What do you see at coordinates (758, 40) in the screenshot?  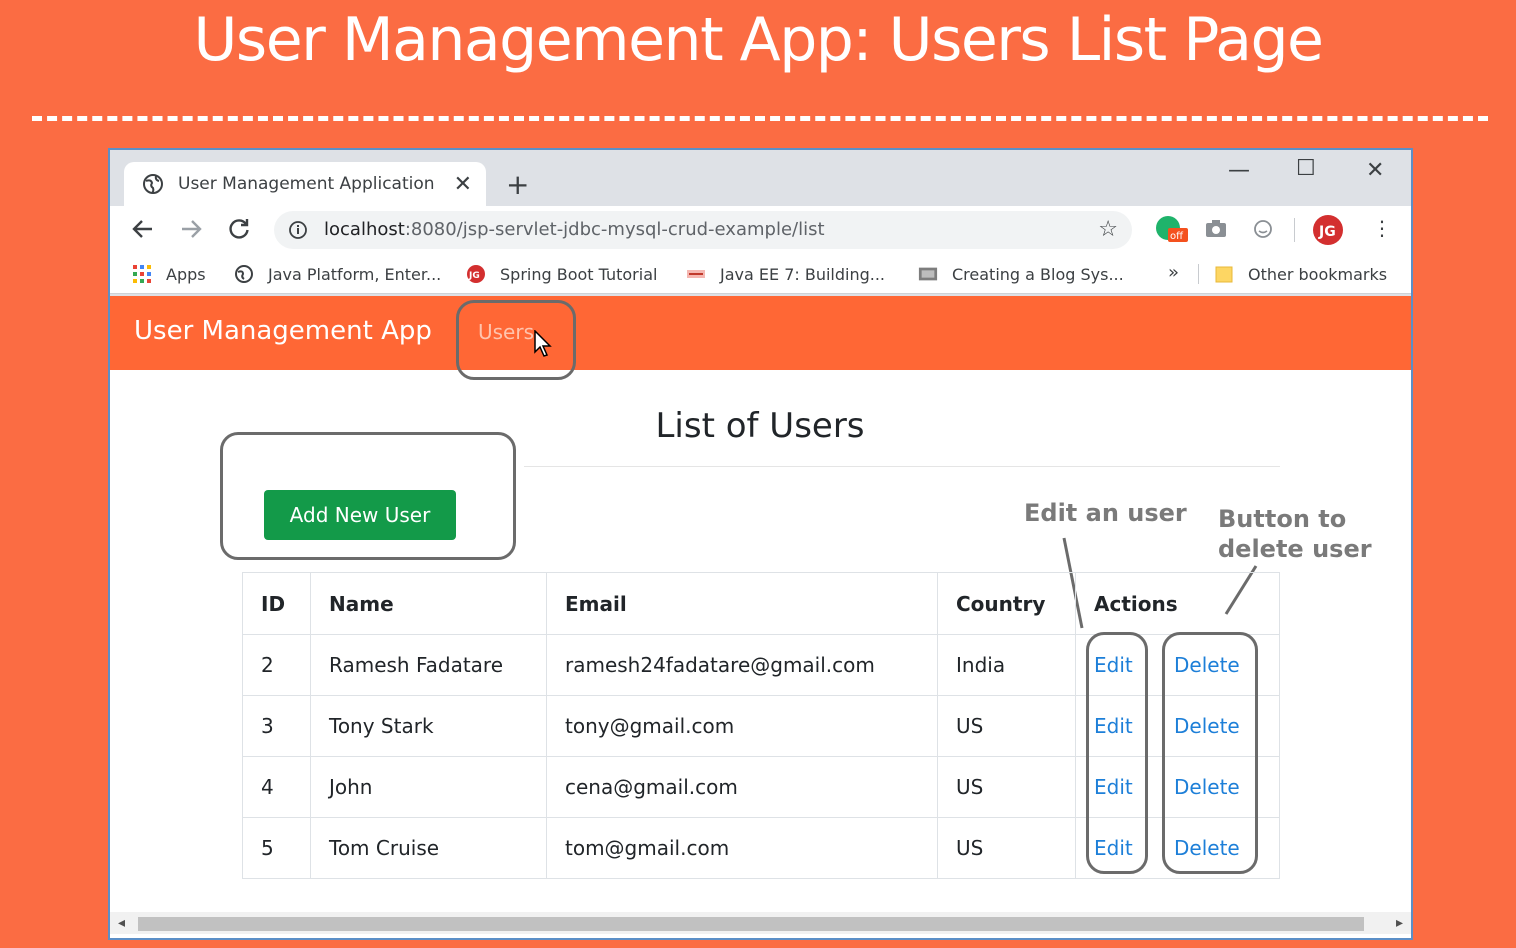 I see `slide-title: User Management App: Users List Page` at bounding box center [758, 40].